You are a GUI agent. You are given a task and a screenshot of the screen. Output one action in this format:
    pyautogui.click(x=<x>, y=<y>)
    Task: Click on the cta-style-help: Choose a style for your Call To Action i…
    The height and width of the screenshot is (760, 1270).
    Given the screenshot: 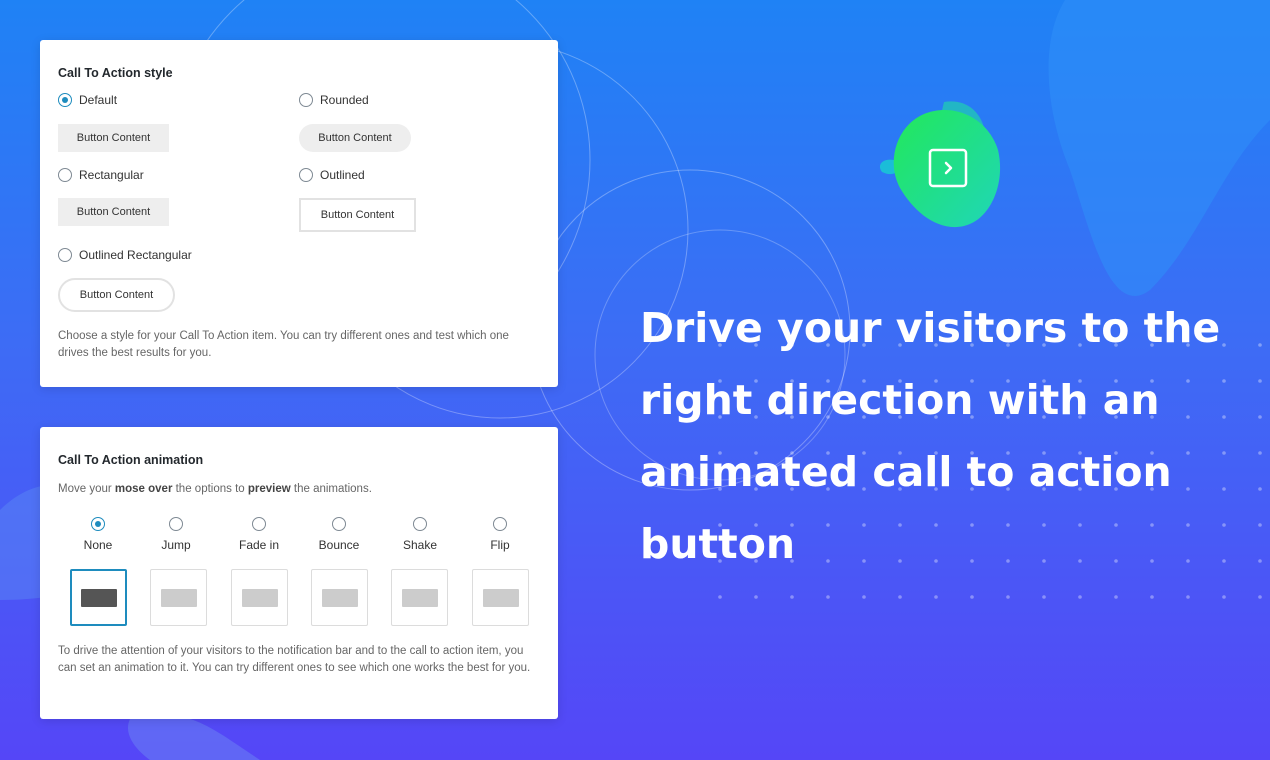 What is the action you would take?
    pyautogui.click(x=283, y=344)
    